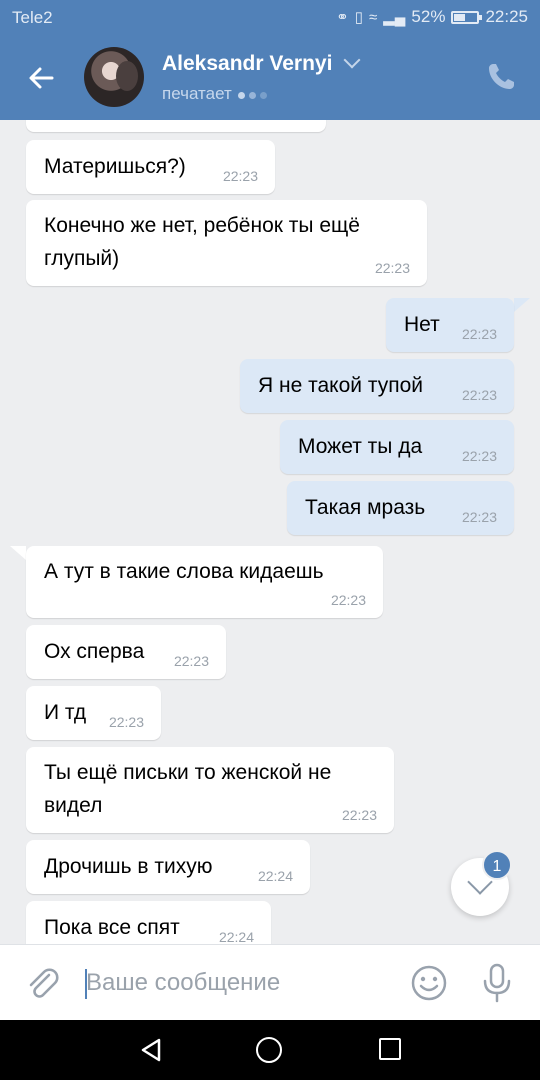  I want to click on avatar, so click(114, 77).